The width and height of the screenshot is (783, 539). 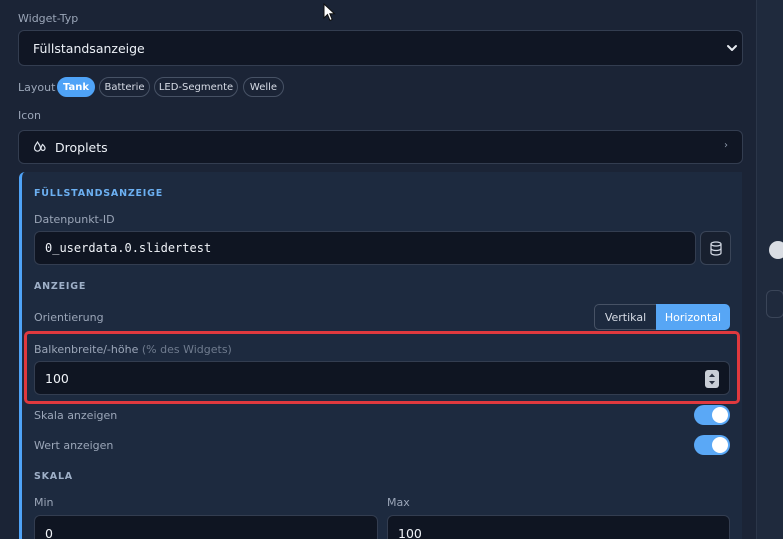 I want to click on max-input: 100, so click(x=558, y=527).